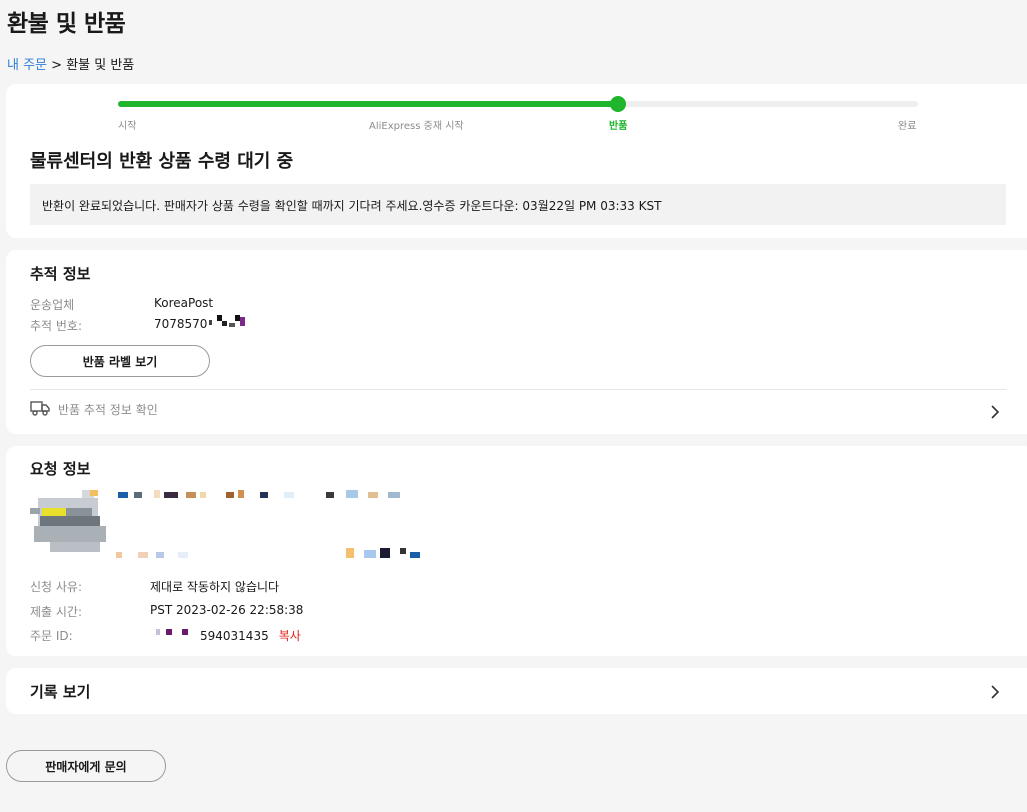 This screenshot has height=812, width=1027. What do you see at coordinates (108, 410) in the screenshot?
I see `return-tracking-label: 반품 추적 정보 확인` at bounding box center [108, 410].